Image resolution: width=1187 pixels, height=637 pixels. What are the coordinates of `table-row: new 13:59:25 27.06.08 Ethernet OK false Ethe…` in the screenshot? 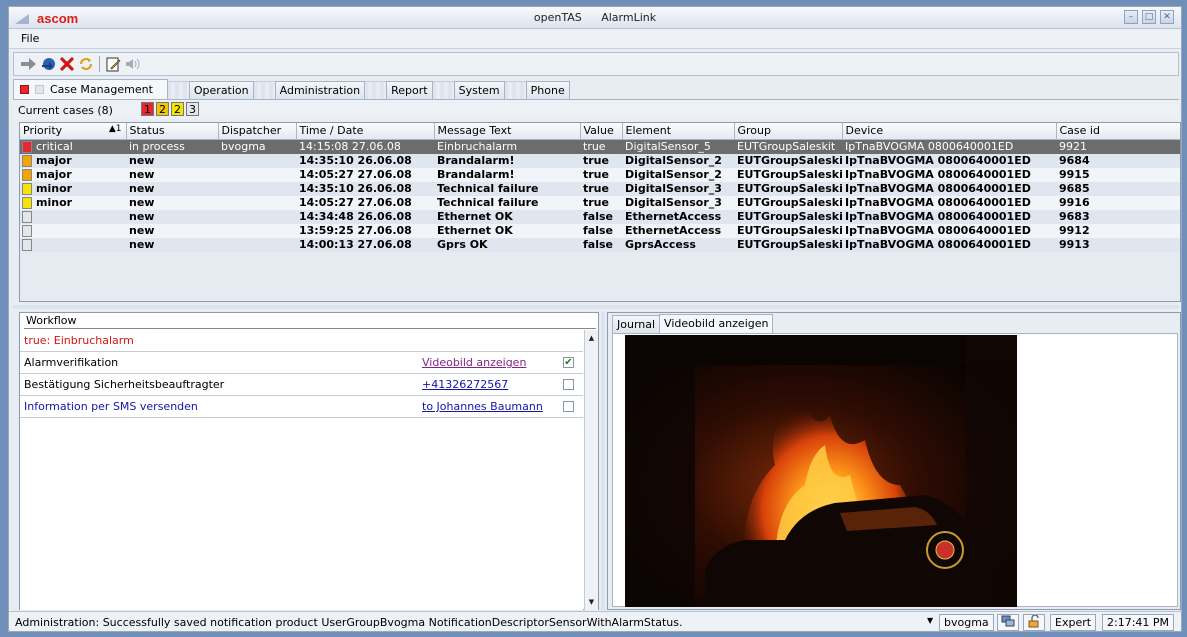 It's located at (600, 230).